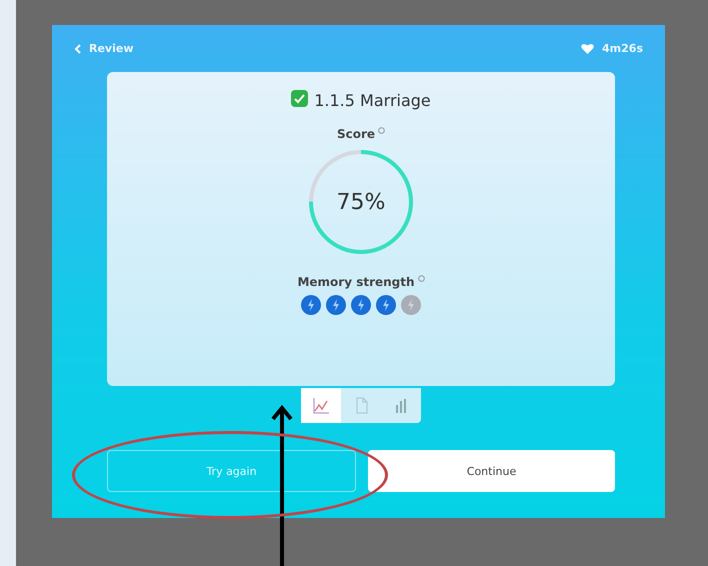 The width and height of the screenshot is (708, 566). I want to click on back-link: Review, so click(111, 48).